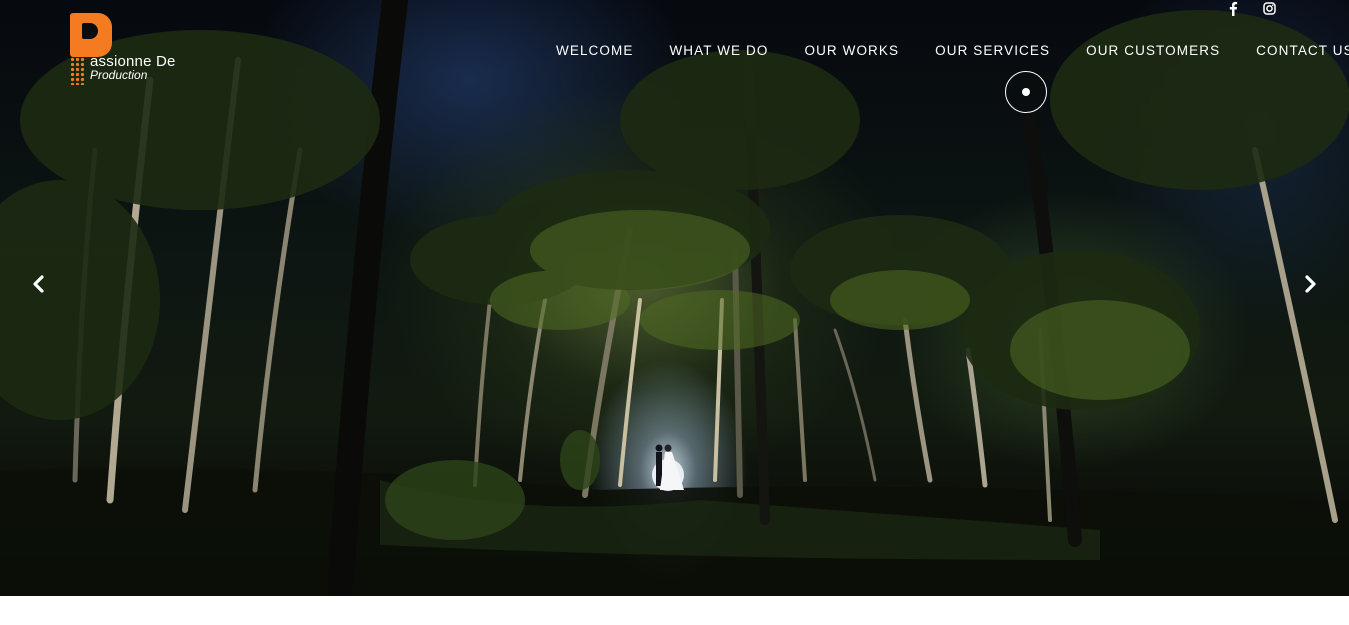 This screenshot has width=1349, height=625. I want to click on cursor-dot, so click(1026, 92).